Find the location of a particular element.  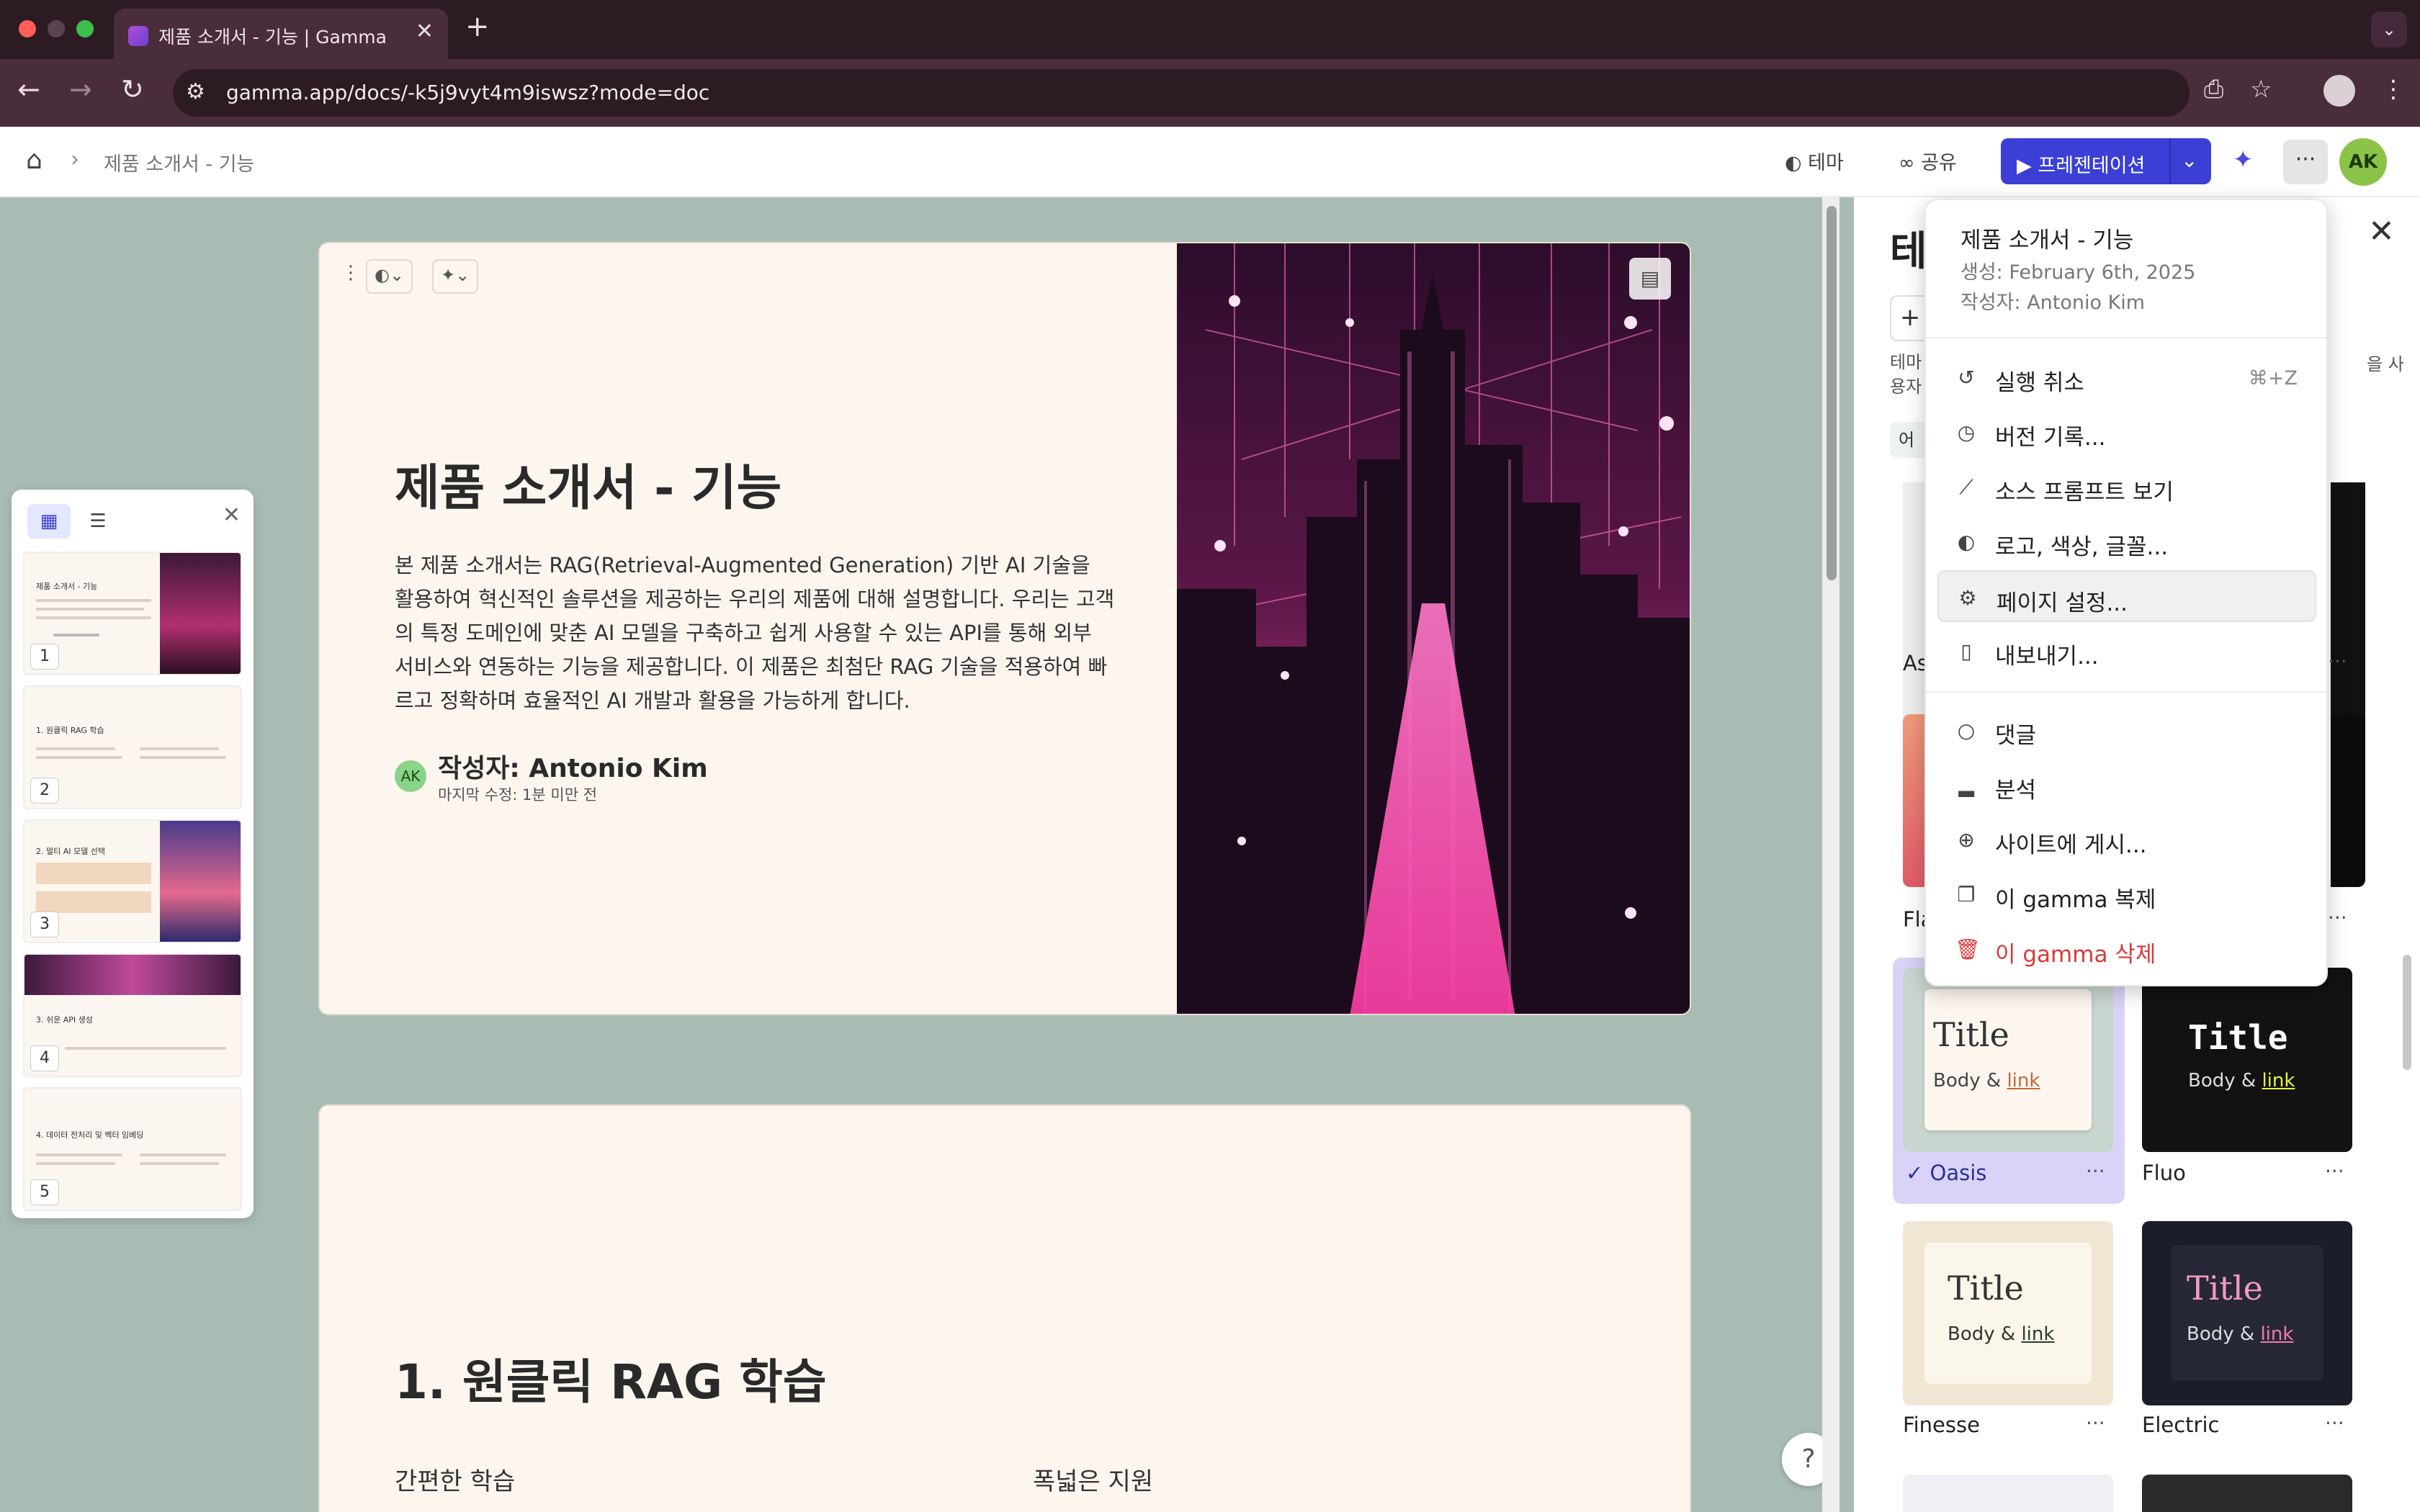

browser-tab: 제품 소개서 - 기능 | Gamma ✕ is located at coordinates (281, 34).